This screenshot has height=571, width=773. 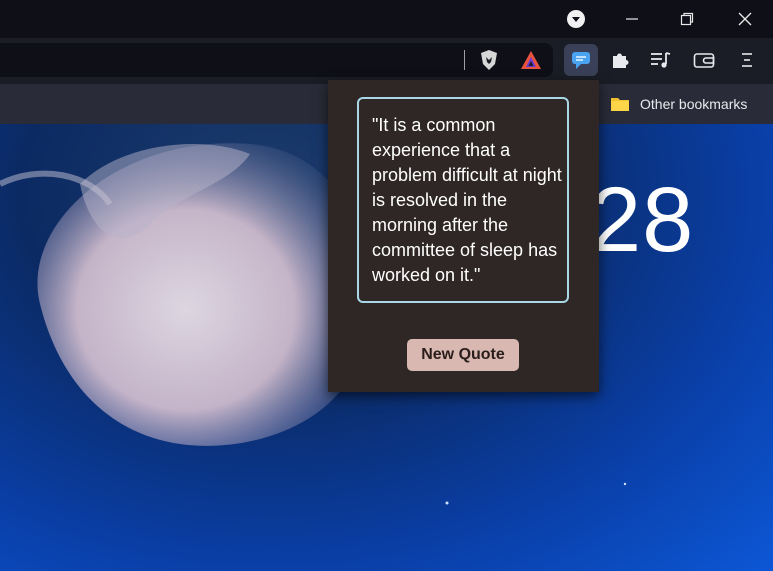 I want to click on toolbar-divider, so click(x=464, y=60).